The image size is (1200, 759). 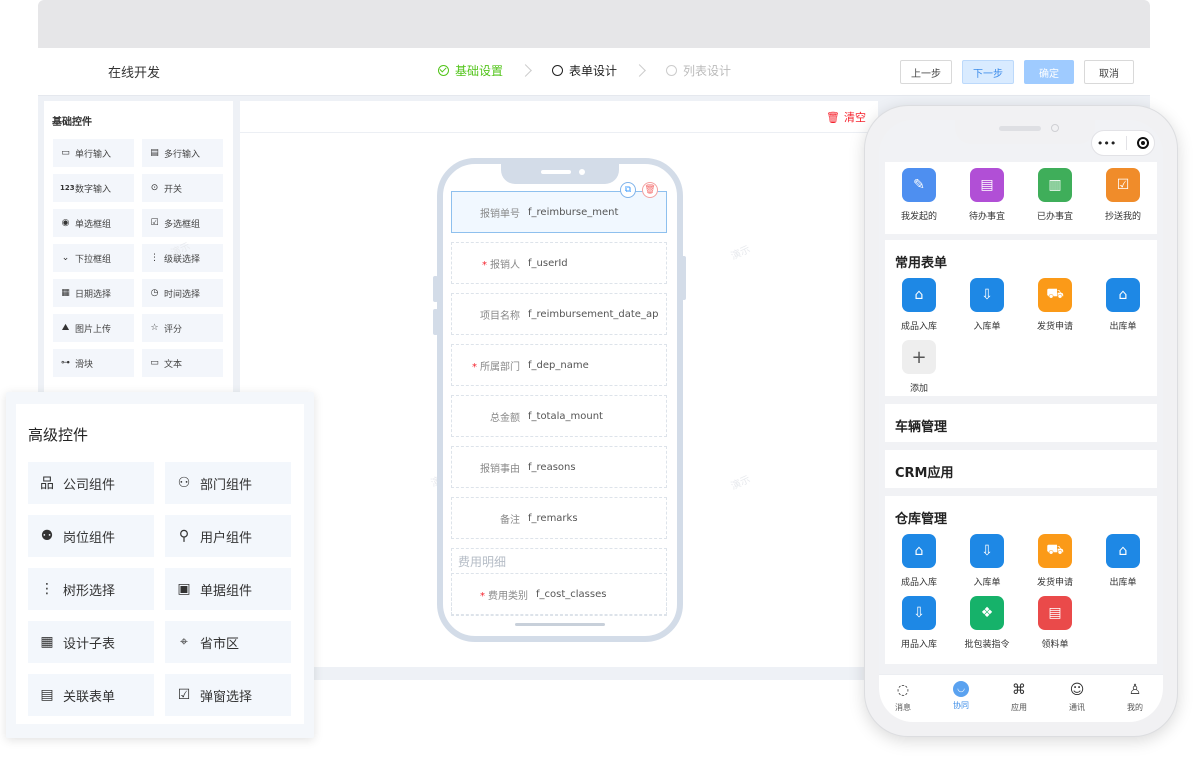 What do you see at coordinates (91, 642) in the screenshot?
I see `control-subtable: ▦ 设计子表` at bounding box center [91, 642].